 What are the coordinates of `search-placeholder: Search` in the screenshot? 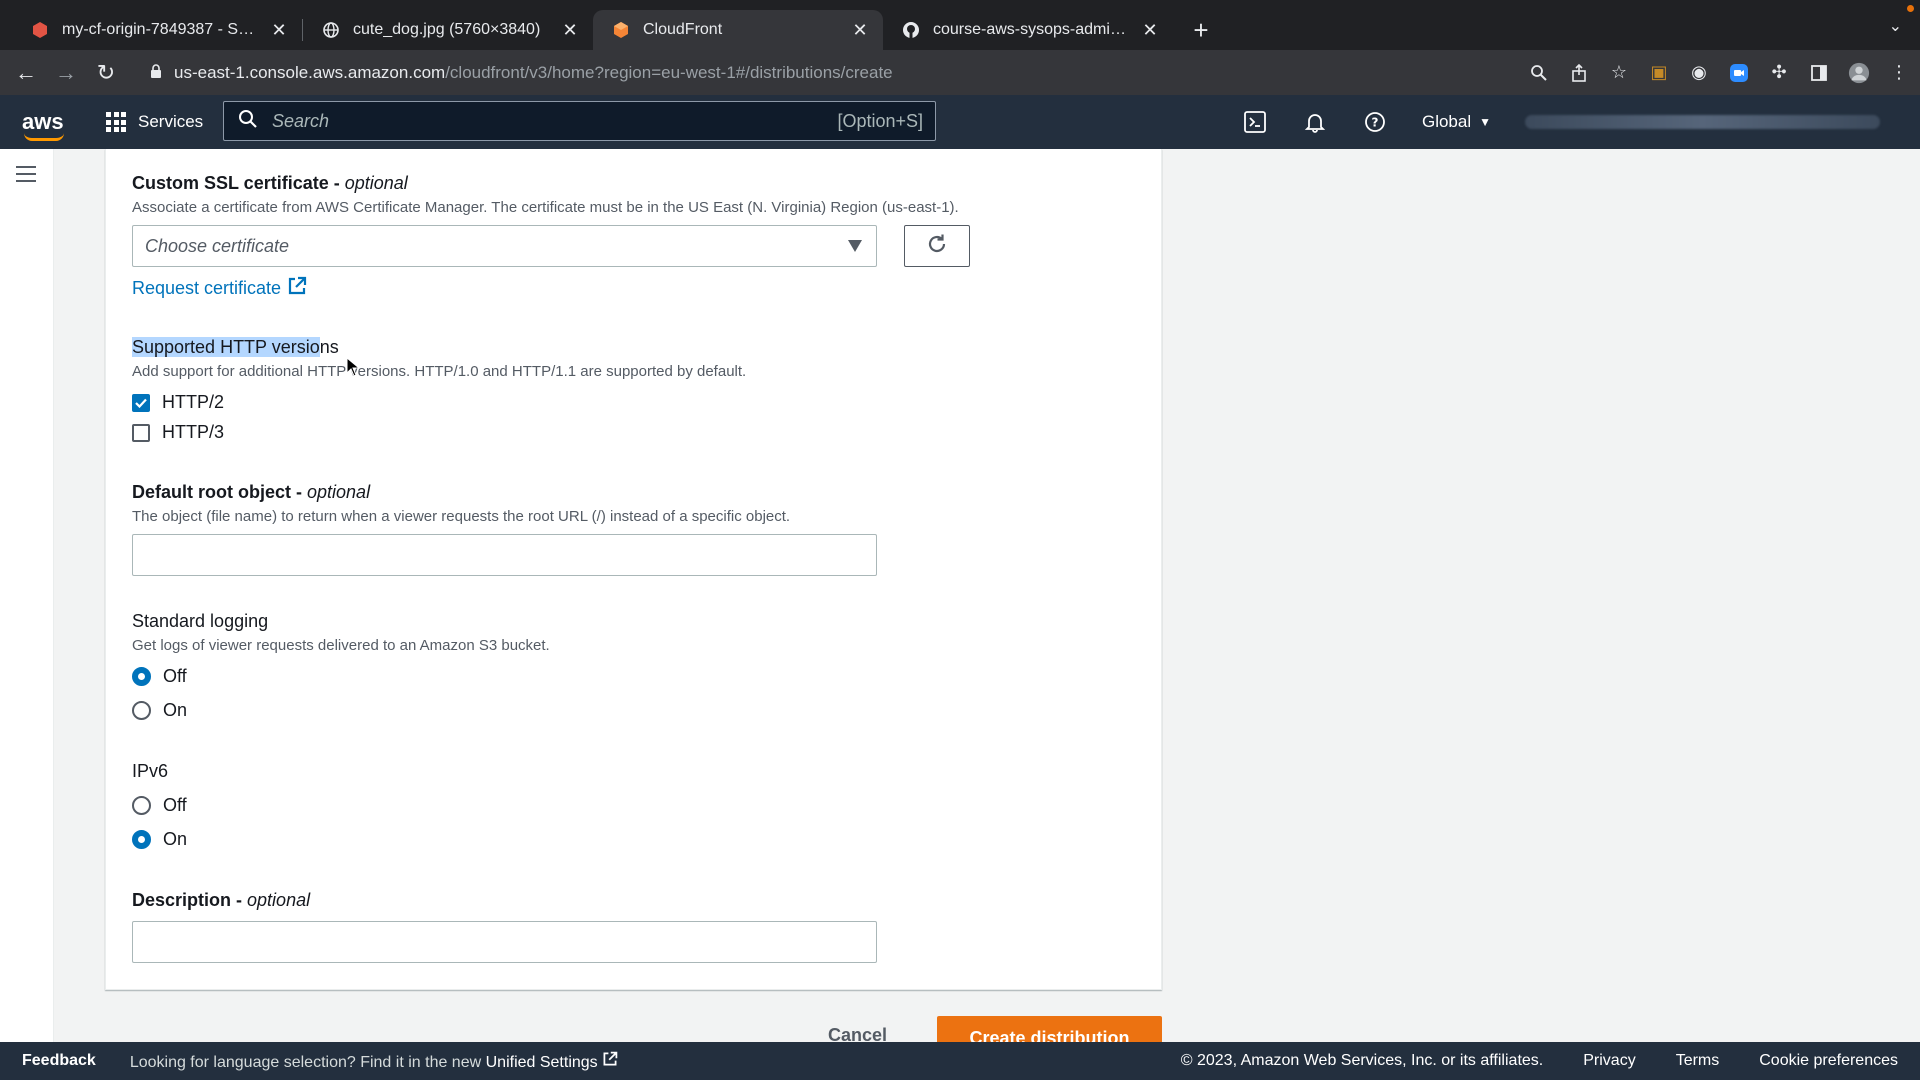 It's located at (301, 120).